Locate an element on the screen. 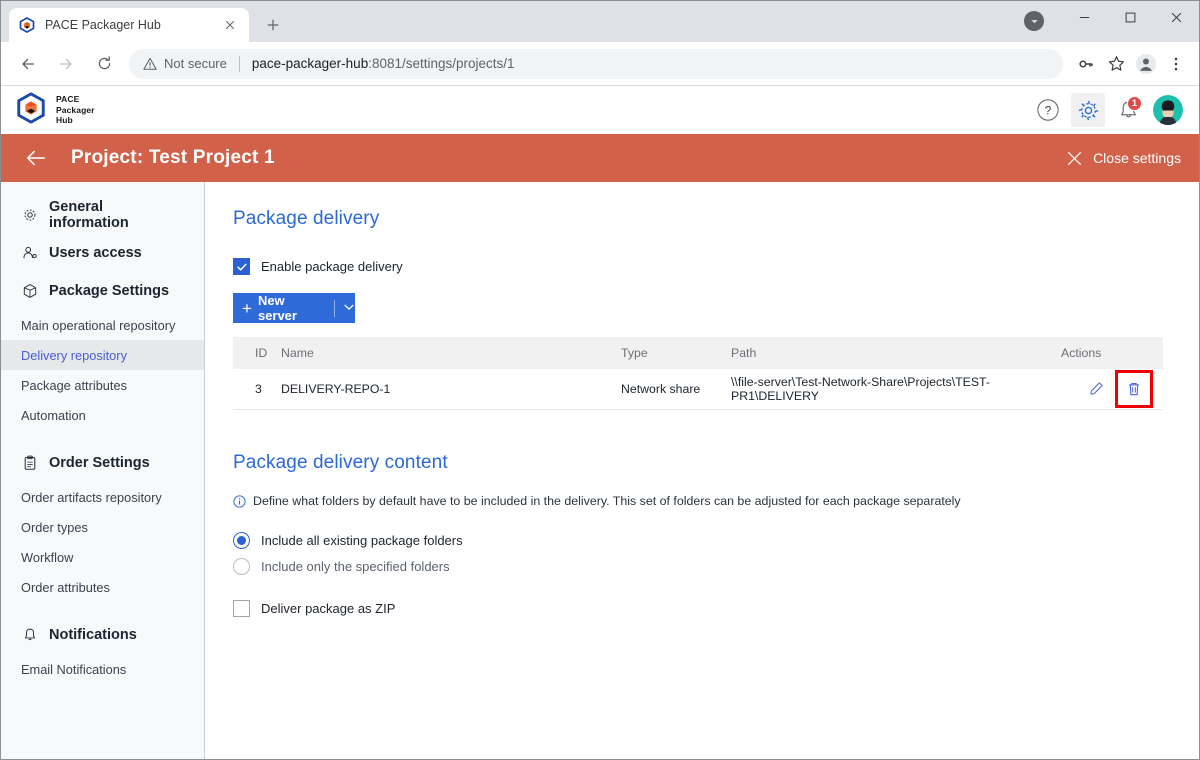  column-header-type: Type is located at coordinates (670, 353).